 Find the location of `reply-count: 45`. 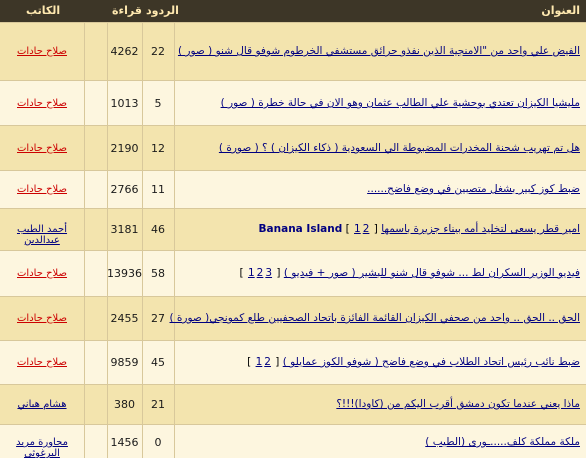

reply-count: 45 is located at coordinates (158, 362).